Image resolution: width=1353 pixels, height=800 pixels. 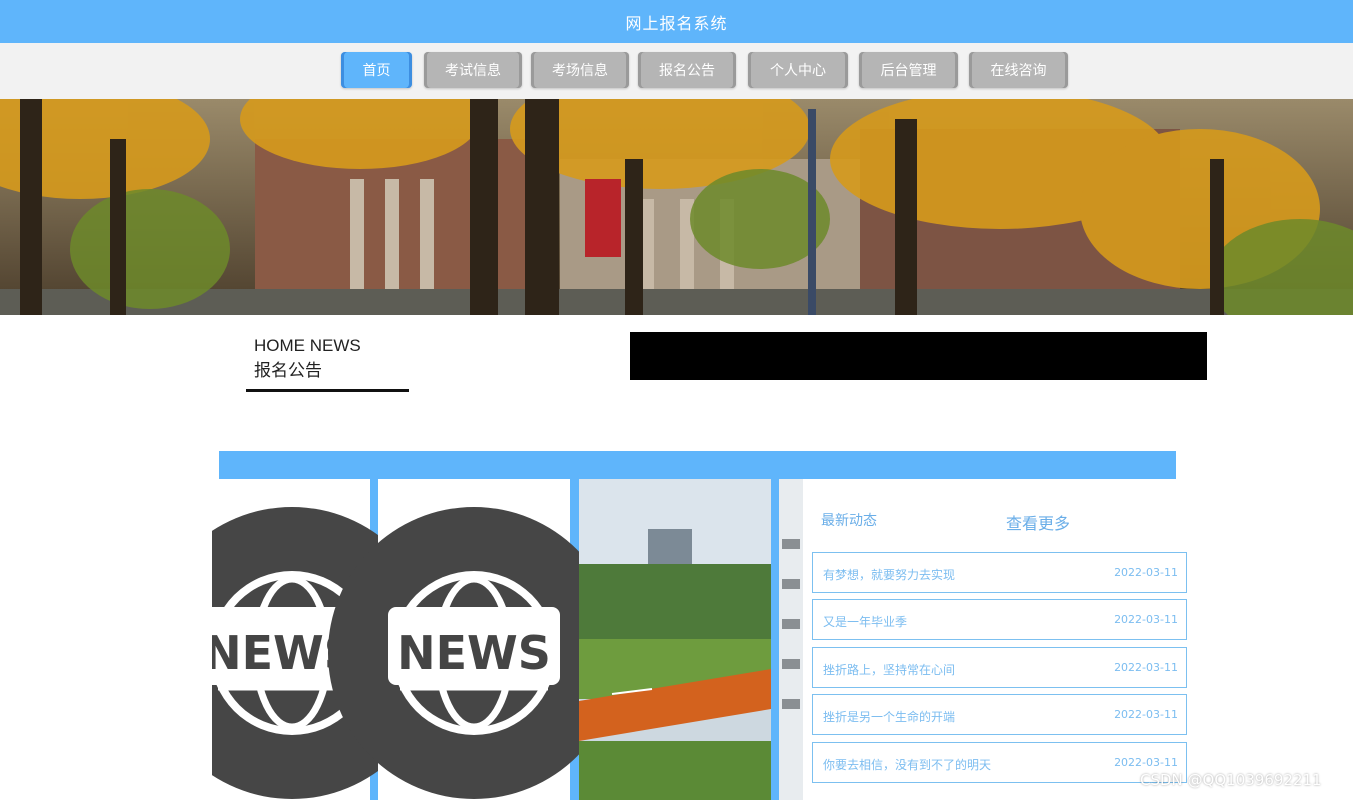 I want to click on news-item-title: 挫折路上，坚持常在心间, so click(x=889, y=670).